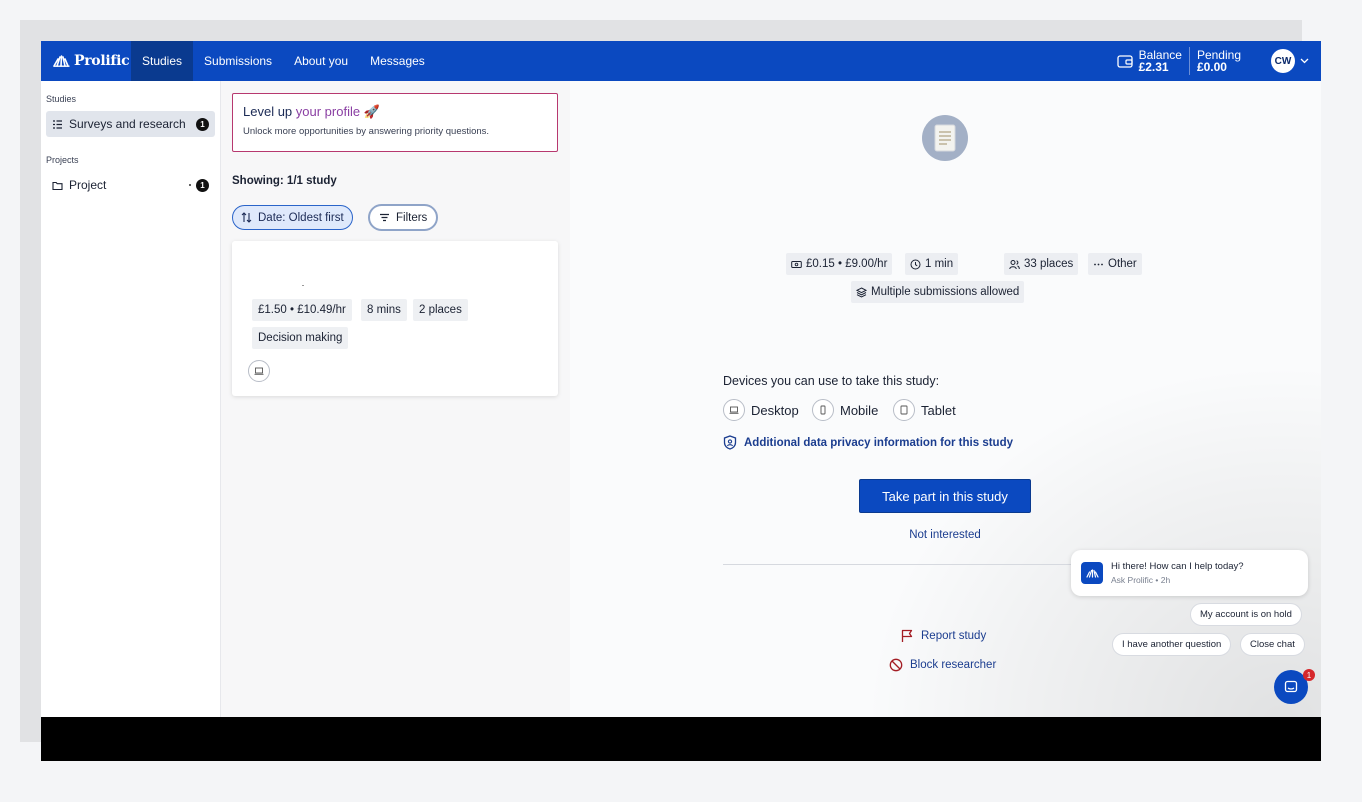 This screenshot has height=802, width=1362. What do you see at coordinates (57, 185) in the screenshot?
I see `folder-icon` at bounding box center [57, 185].